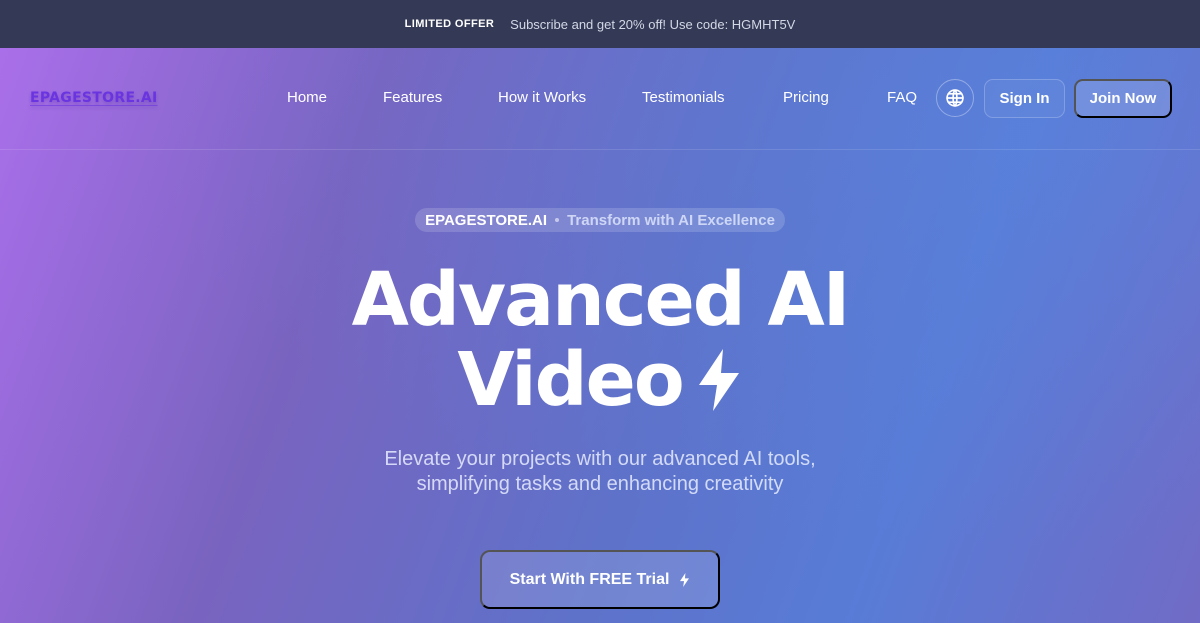 Image resolution: width=1200 pixels, height=623 pixels. I want to click on sign-in-button: Sign In, so click(1024, 98).